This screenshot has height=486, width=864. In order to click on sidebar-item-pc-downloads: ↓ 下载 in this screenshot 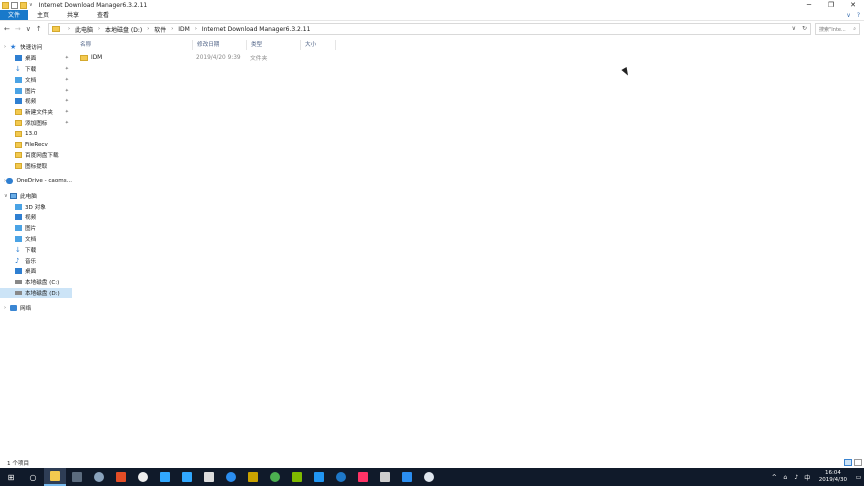, I will do `click(36, 249)`.